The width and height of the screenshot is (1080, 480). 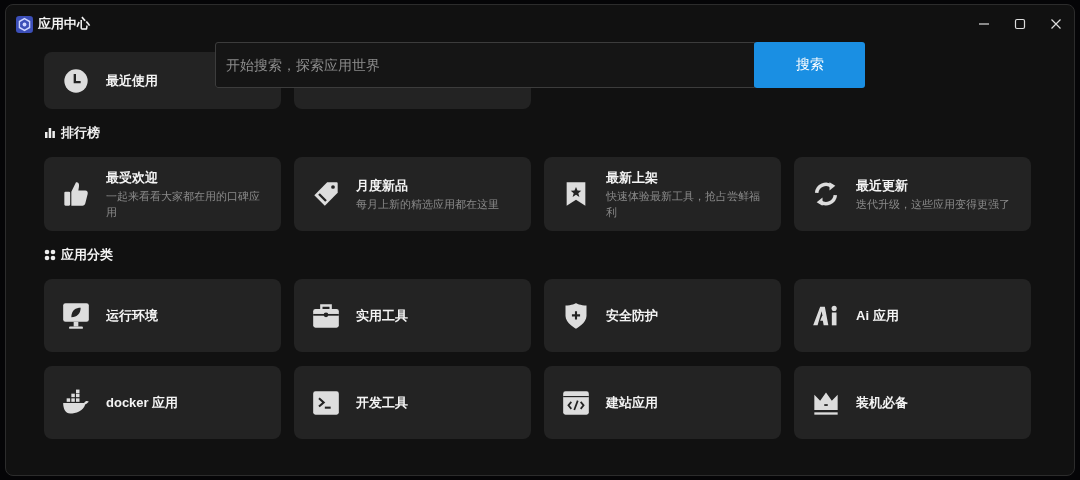 I want to click on category-card: 运行环境, so click(x=162, y=315).